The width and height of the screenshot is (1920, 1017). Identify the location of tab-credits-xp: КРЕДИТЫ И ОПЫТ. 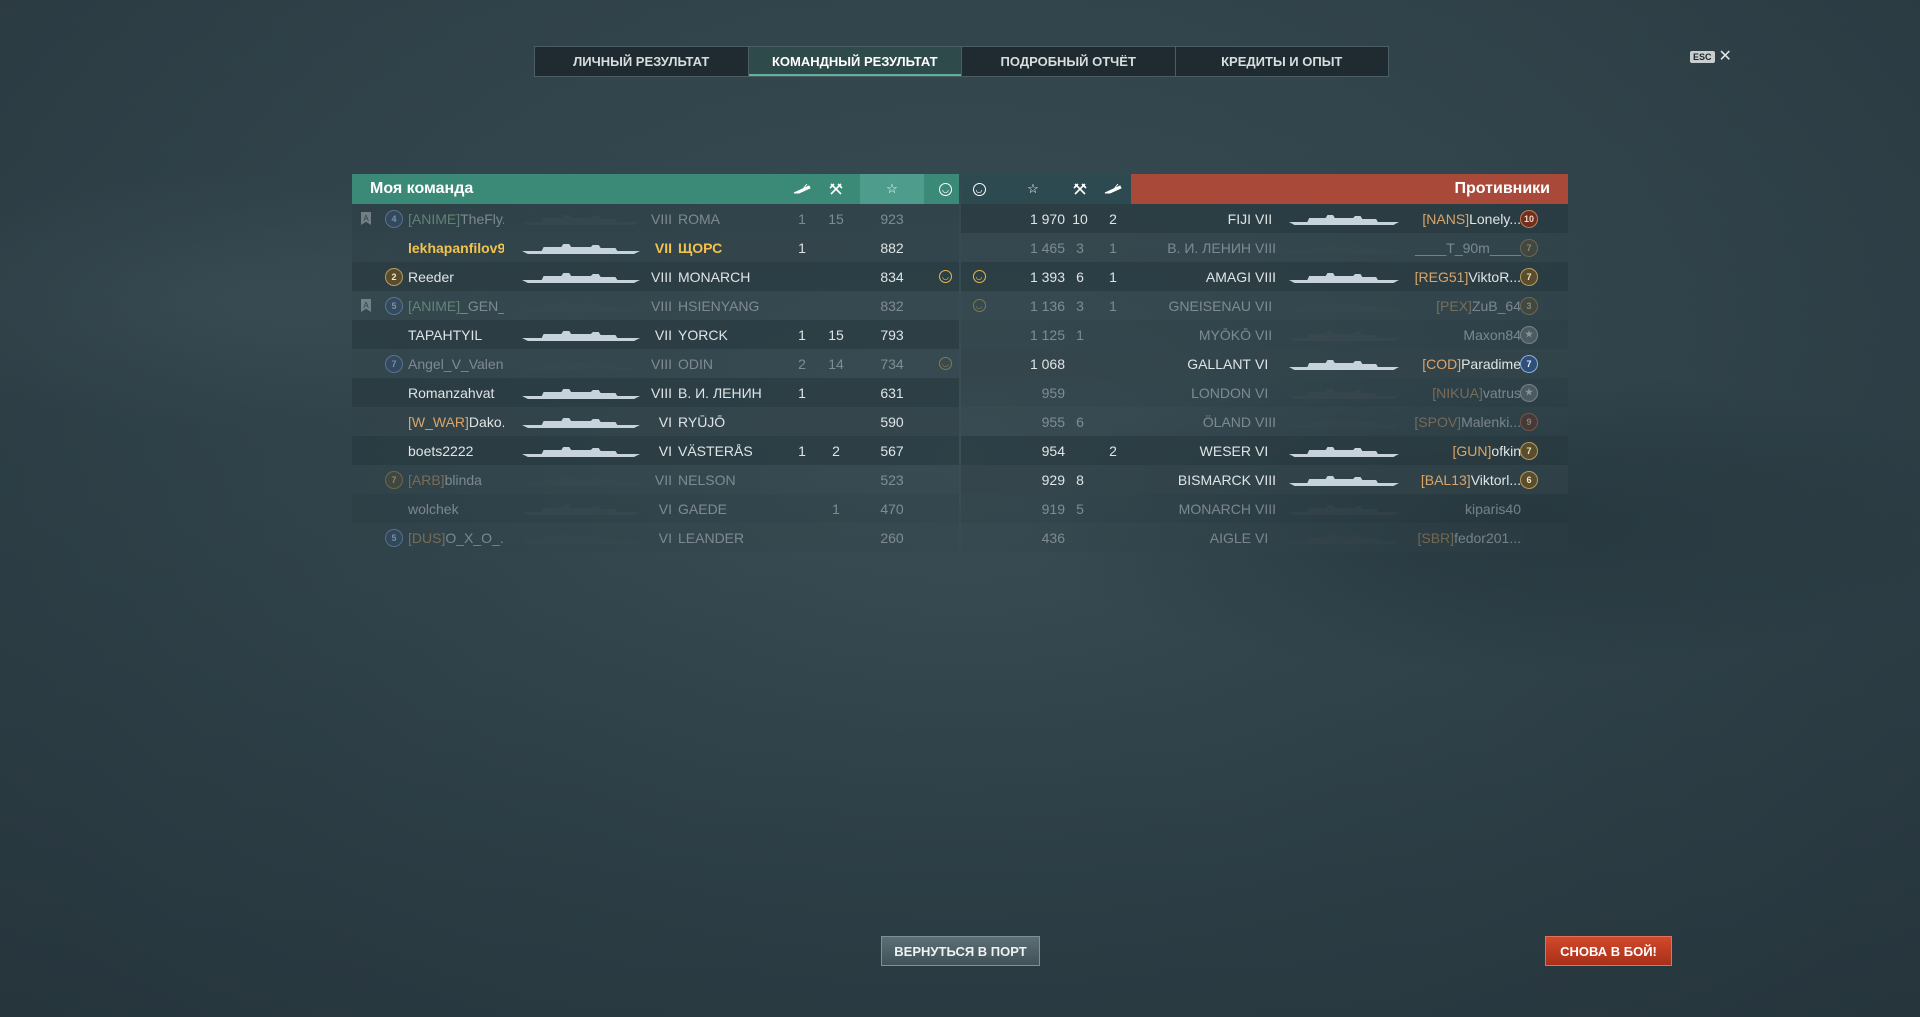
(1282, 61).